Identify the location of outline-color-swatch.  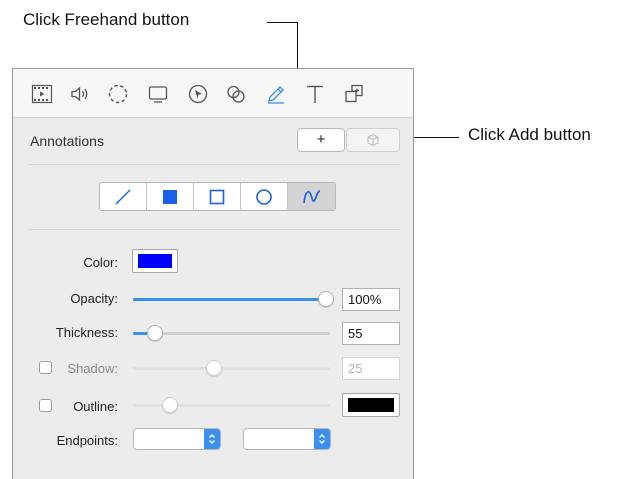
(371, 405).